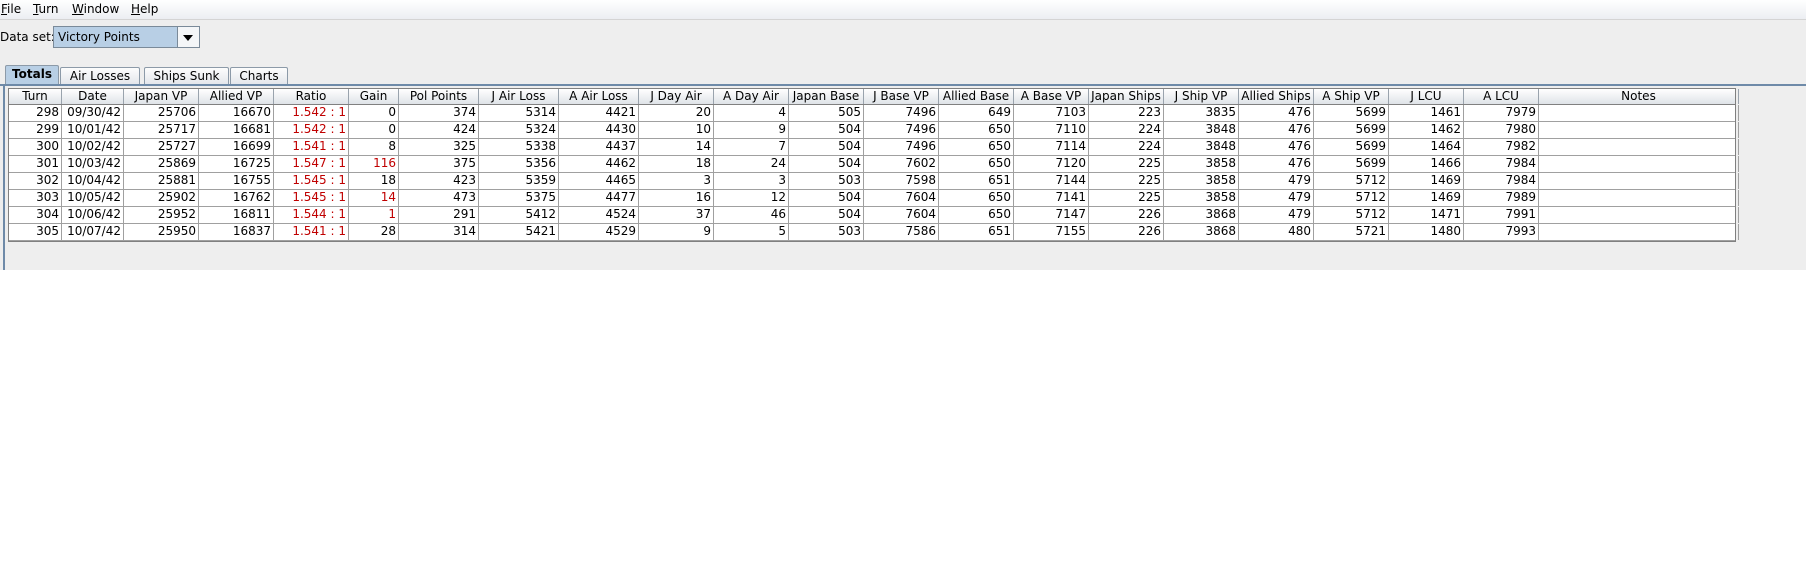 This screenshot has width=1806, height=570. Describe the element at coordinates (144, 9) in the screenshot. I see `menu-item-help: Help` at that location.